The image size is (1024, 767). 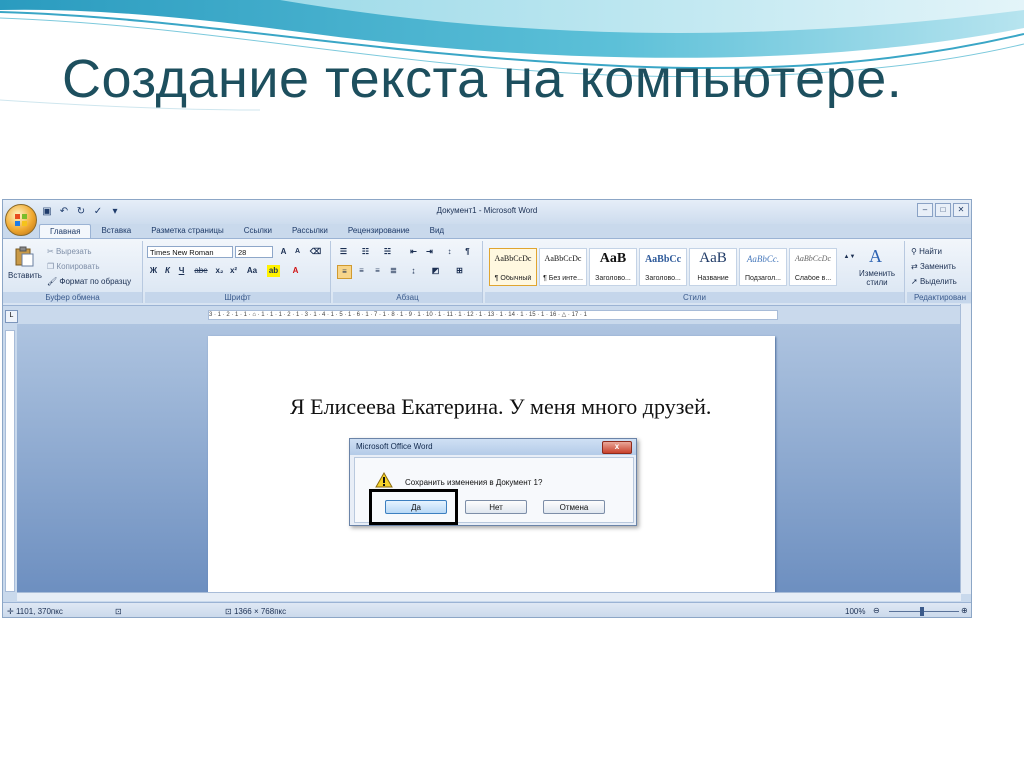 What do you see at coordinates (933, 266) in the screenshot?
I see `replace-button: ⇄ Заменить` at bounding box center [933, 266].